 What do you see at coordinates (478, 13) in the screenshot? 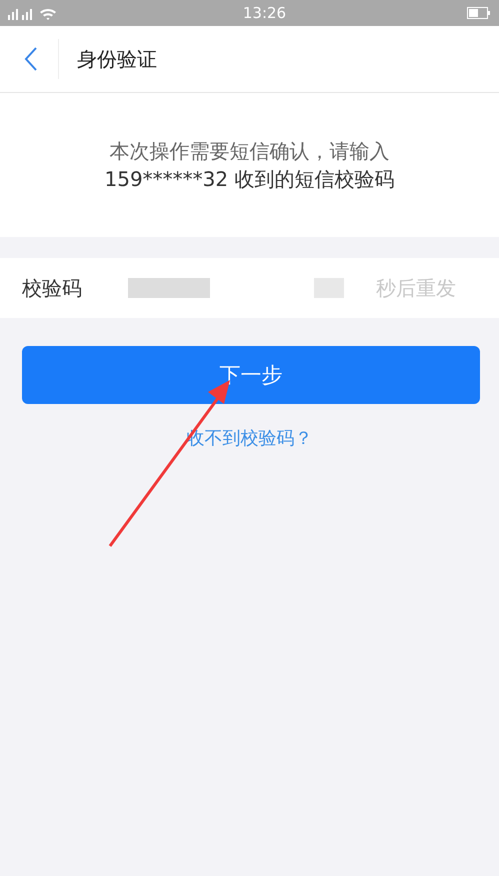
I see `battery-icon` at bounding box center [478, 13].